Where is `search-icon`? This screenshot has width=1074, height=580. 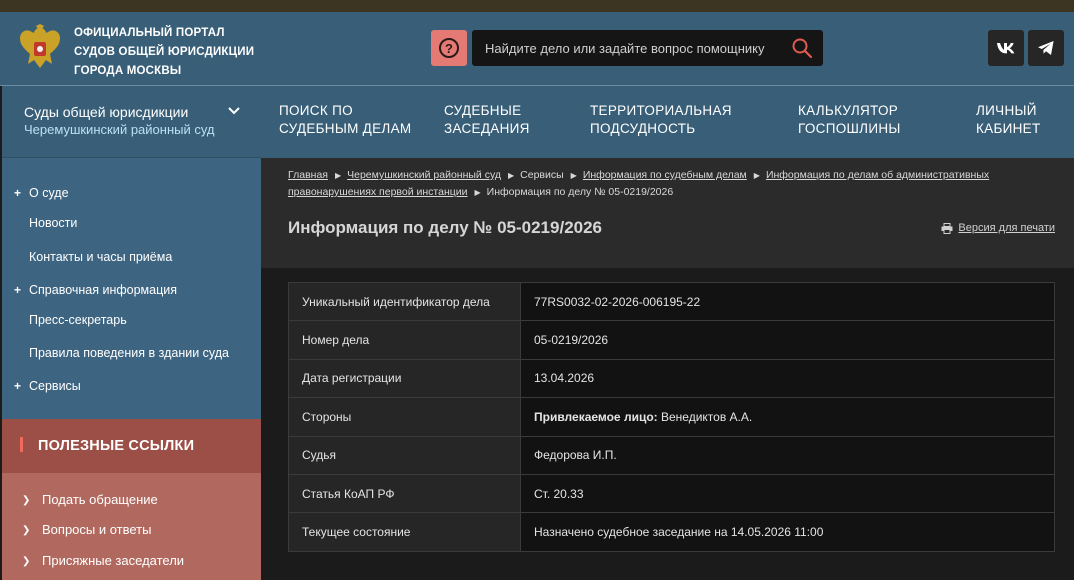
search-icon is located at coordinates (802, 48).